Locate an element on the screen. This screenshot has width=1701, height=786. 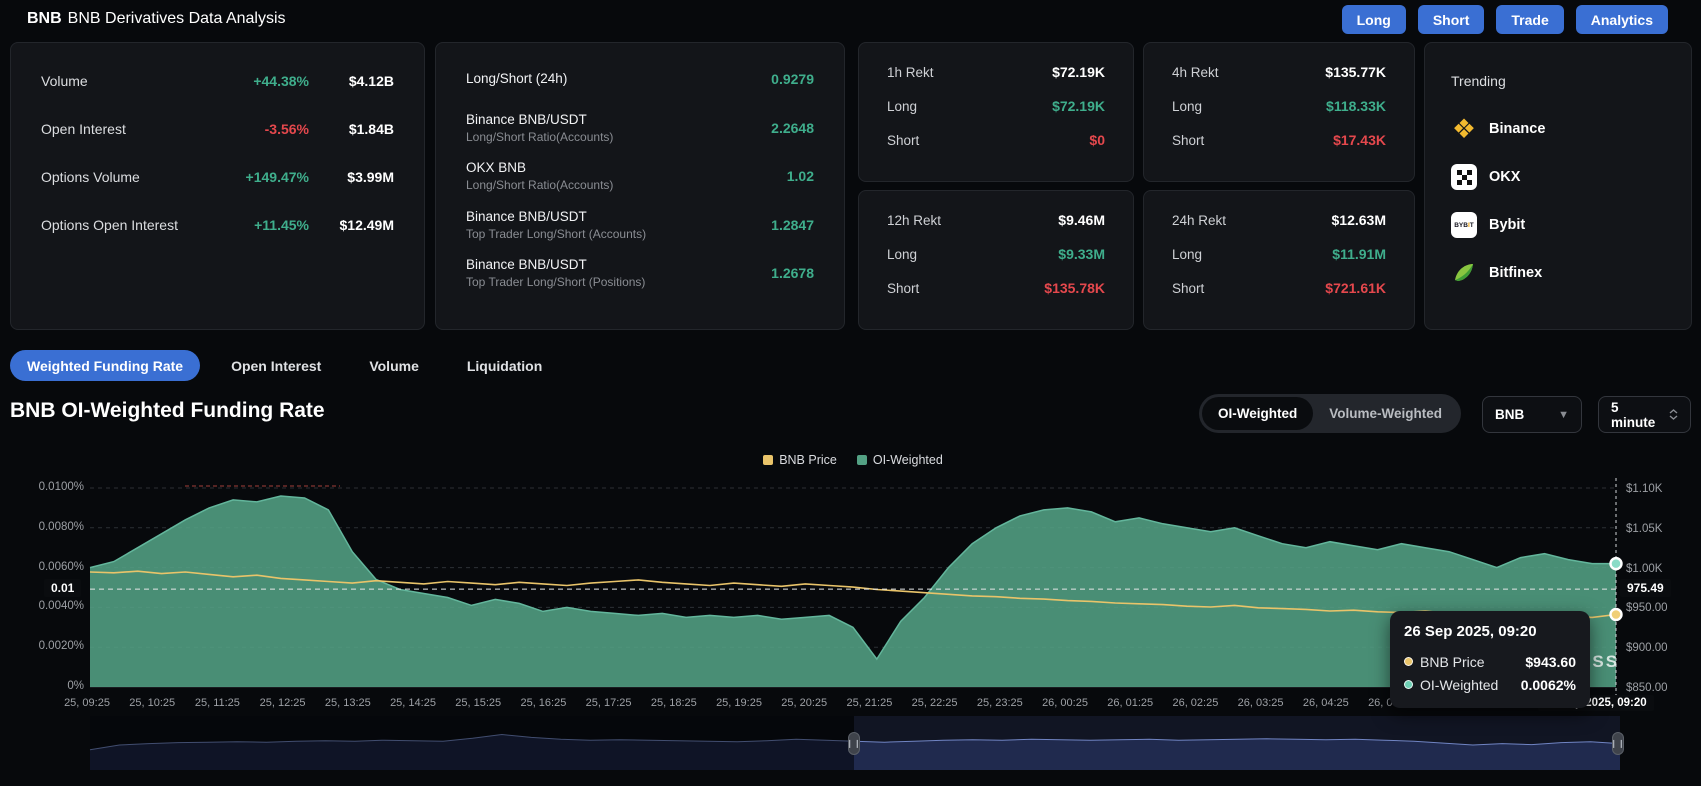
tooltip-series-label: BNB Price is located at coordinates (1452, 661).